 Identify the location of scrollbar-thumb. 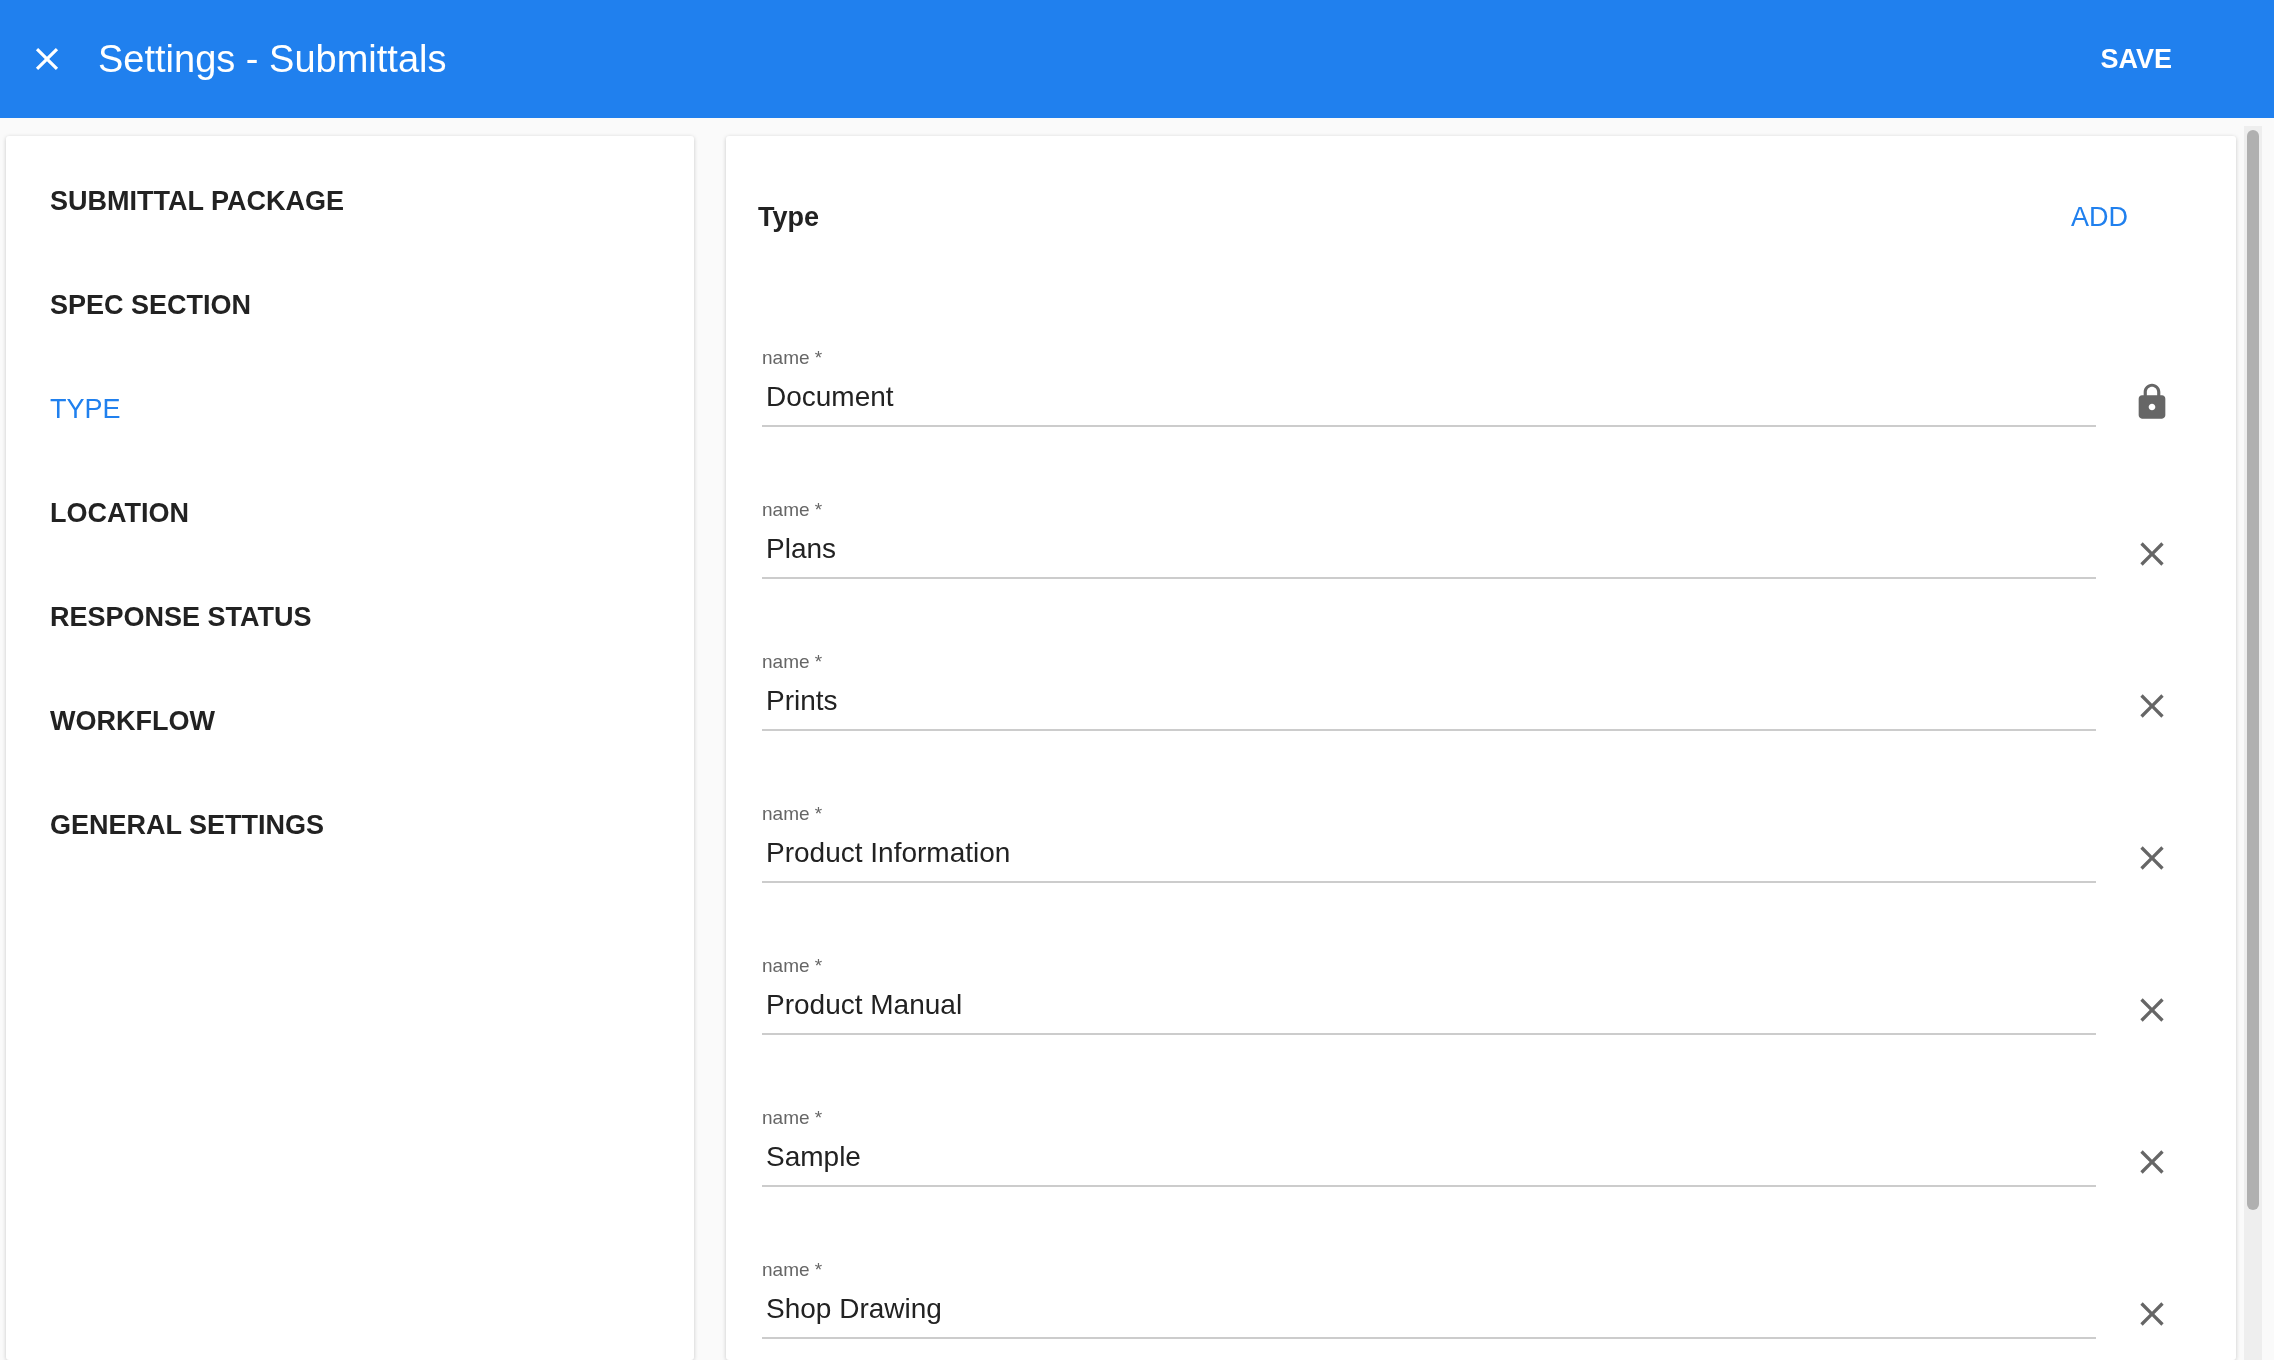
(2253, 670).